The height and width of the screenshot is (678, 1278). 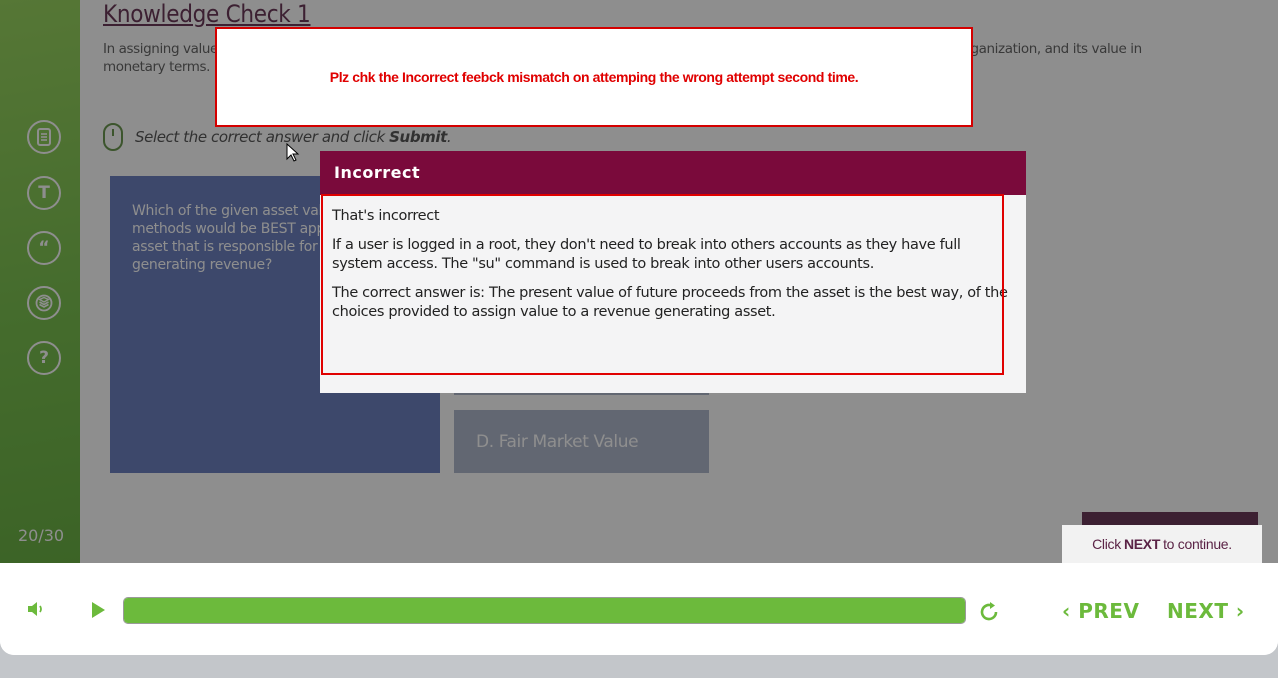 What do you see at coordinates (989, 612) in the screenshot?
I see `replay-icon` at bounding box center [989, 612].